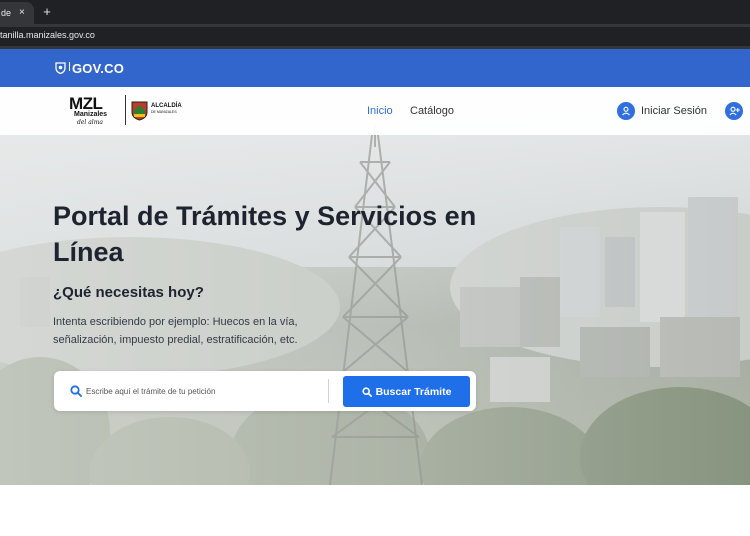  I want to click on tab-close-icon: ×, so click(22, 13).